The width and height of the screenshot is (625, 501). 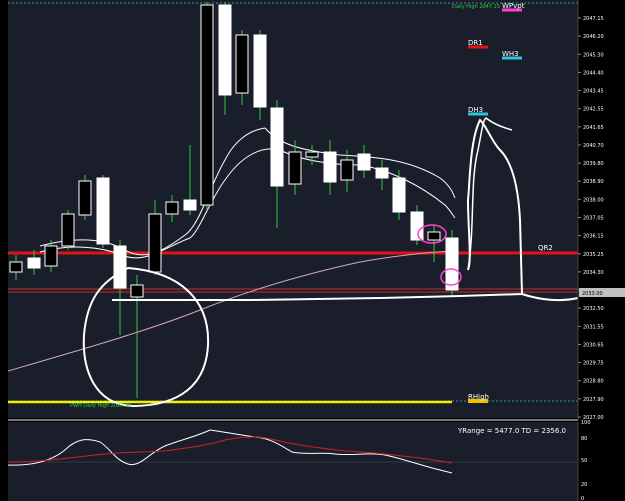 What do you see at coordinates (593, 255) in the screenshot?
I see `price-tick-label: 2035.25` at bounding box center [593, 255].